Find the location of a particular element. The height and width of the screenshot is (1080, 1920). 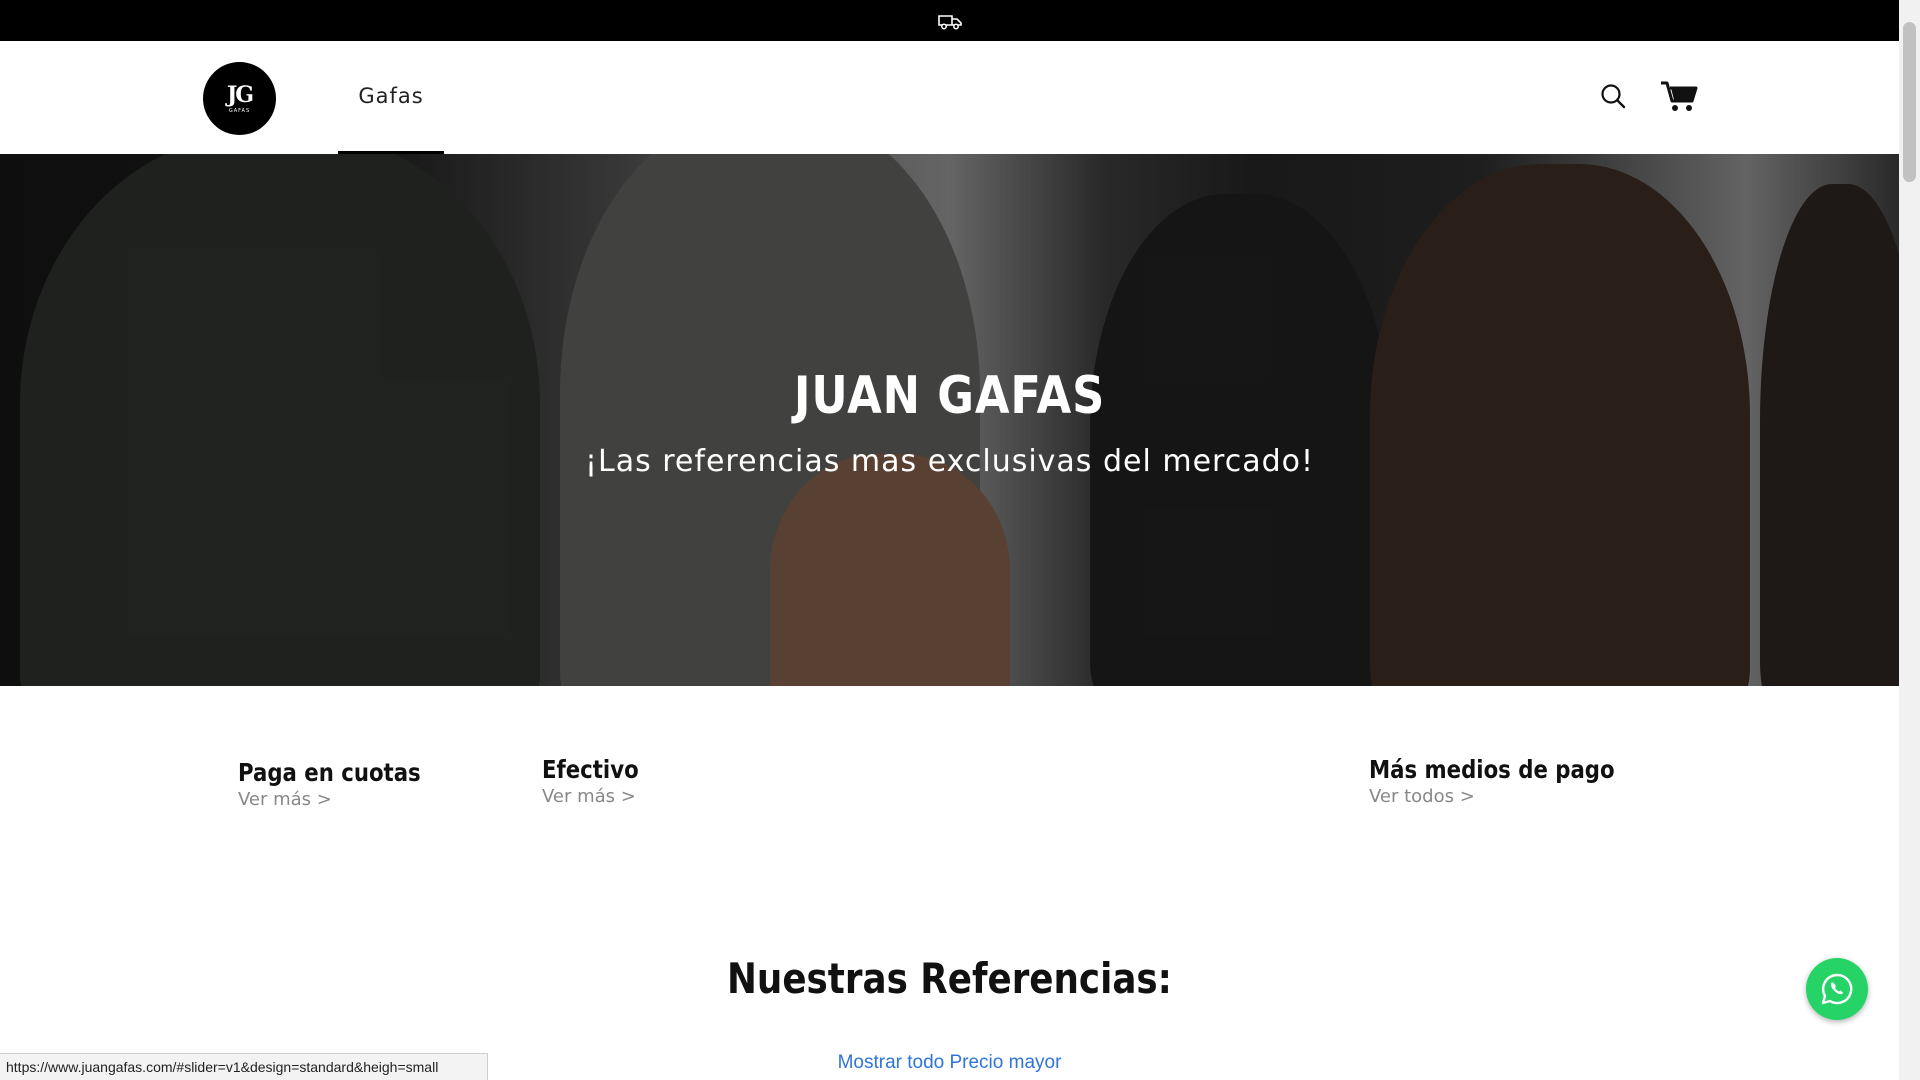

payment-cash: Efectivo Ver más > is located at coordinates (599, 781).